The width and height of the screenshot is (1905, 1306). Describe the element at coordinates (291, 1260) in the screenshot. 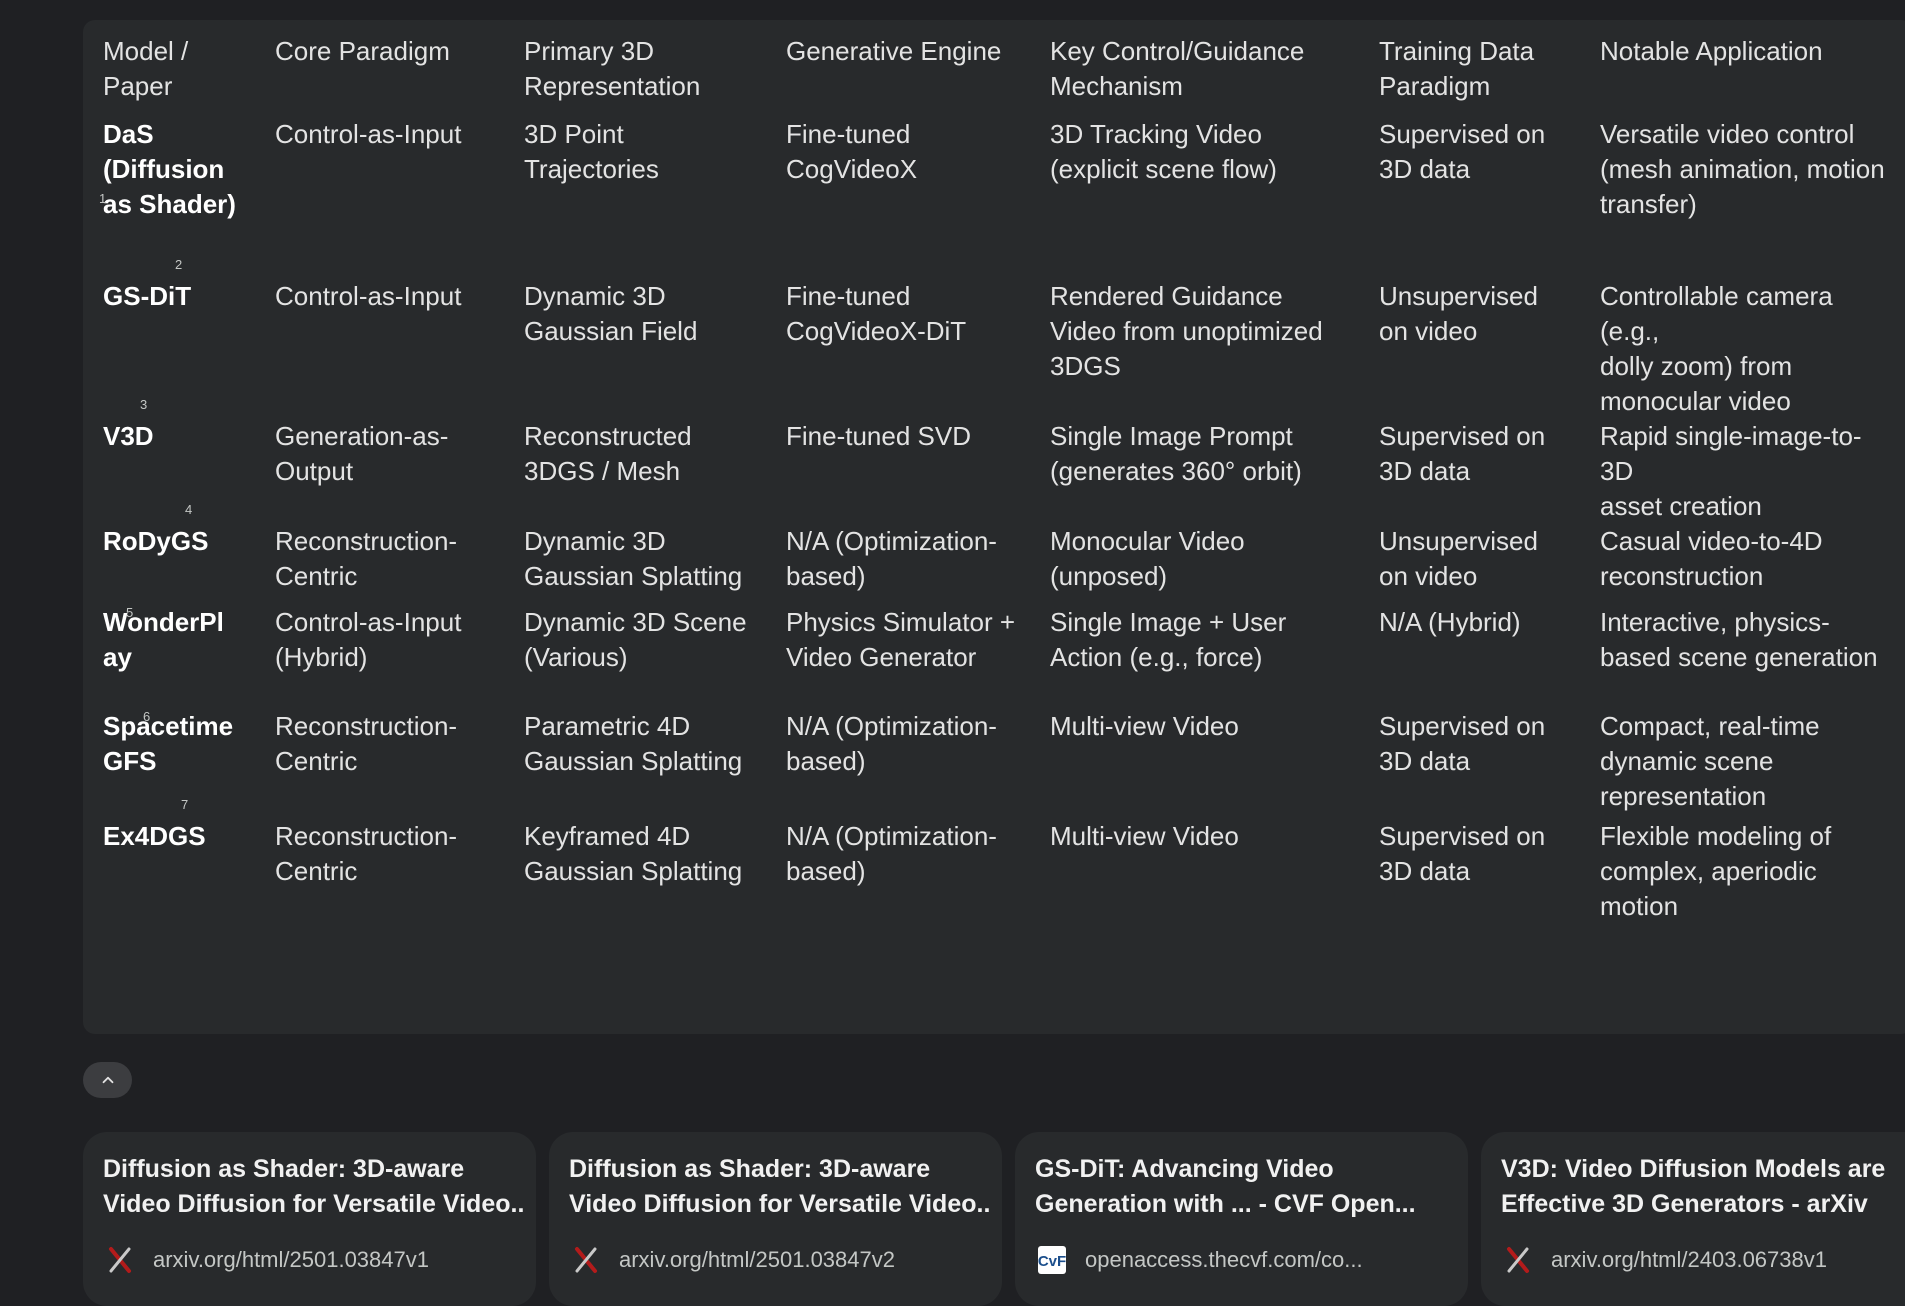

I see `source-url: arxiv.org/html/2501.03847v1` at that location.